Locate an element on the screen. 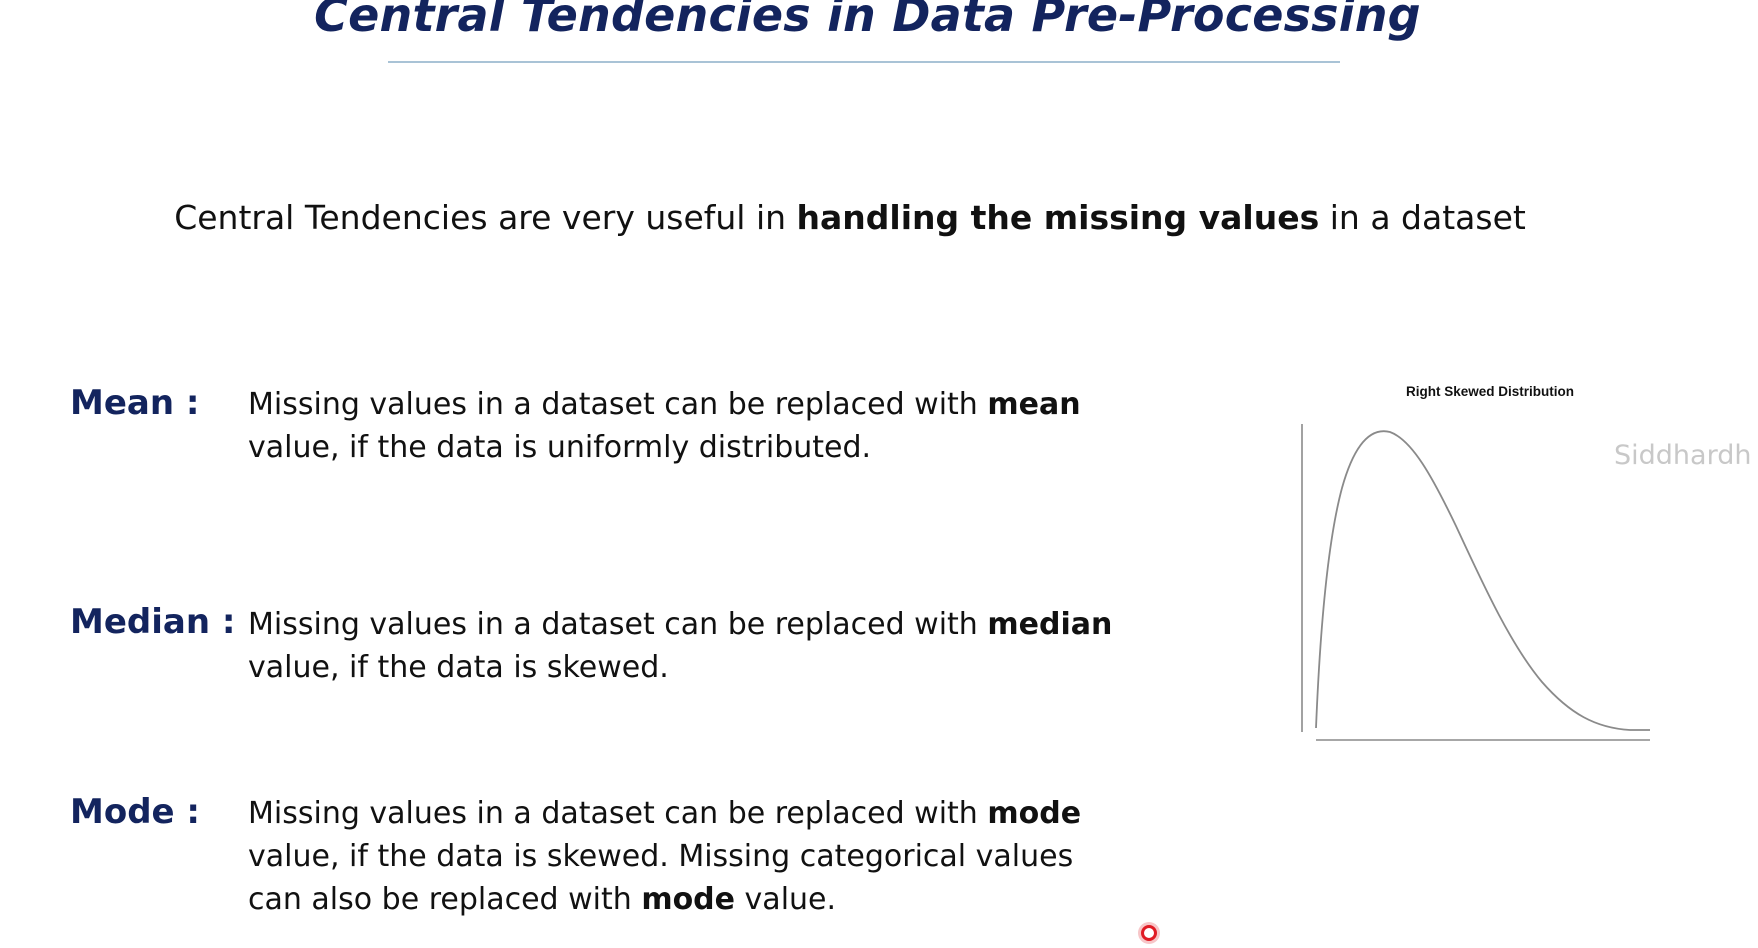  pointer-indicator is located at coordinates (1149, 933).